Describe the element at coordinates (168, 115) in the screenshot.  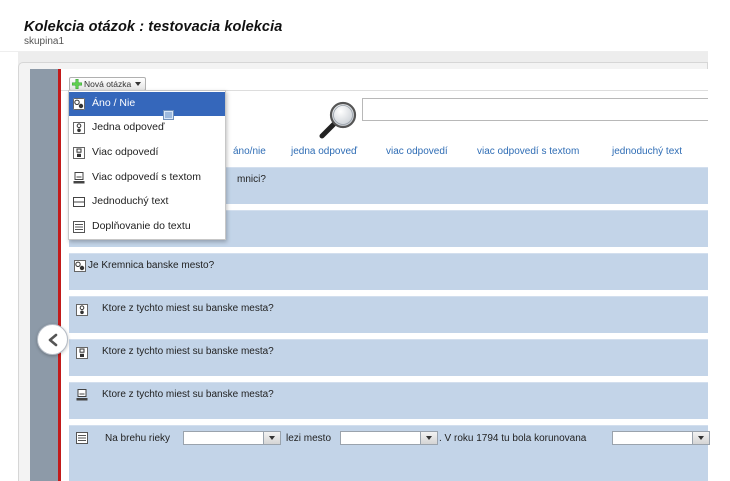
I see `drag-cursor-icon` at that location.